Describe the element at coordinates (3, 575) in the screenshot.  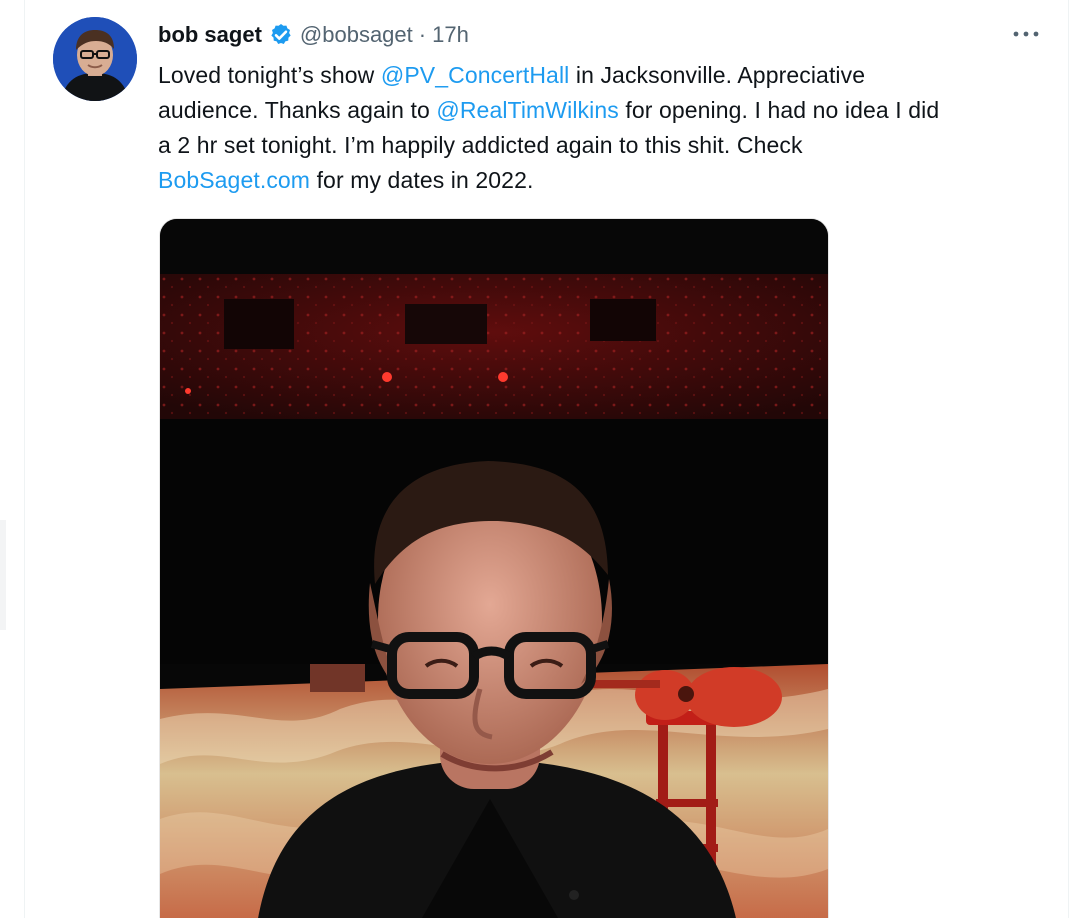
I see `page-edge-shadow` at that location.